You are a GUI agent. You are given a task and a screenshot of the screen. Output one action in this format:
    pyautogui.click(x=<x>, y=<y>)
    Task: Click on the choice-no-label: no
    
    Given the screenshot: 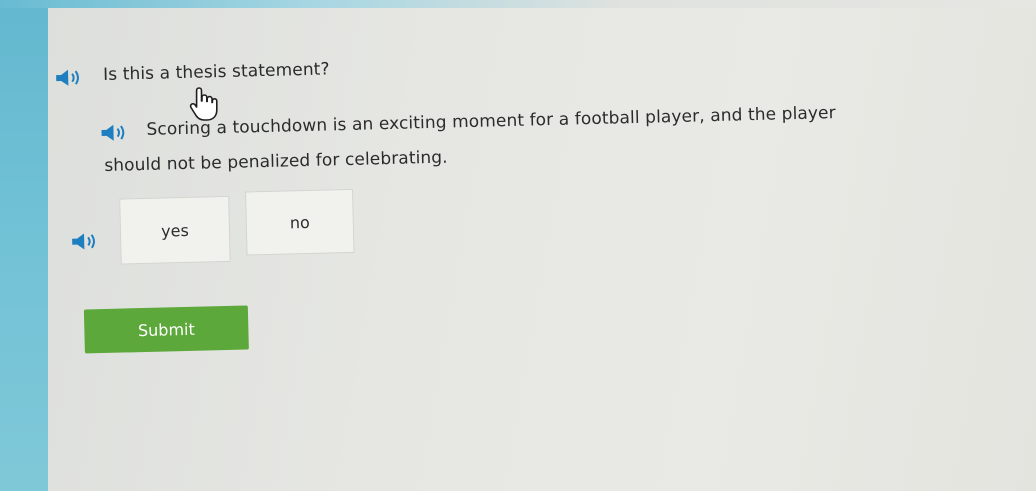 What is the action you would take?
    pyautogui.click(x=299, y=222)
    